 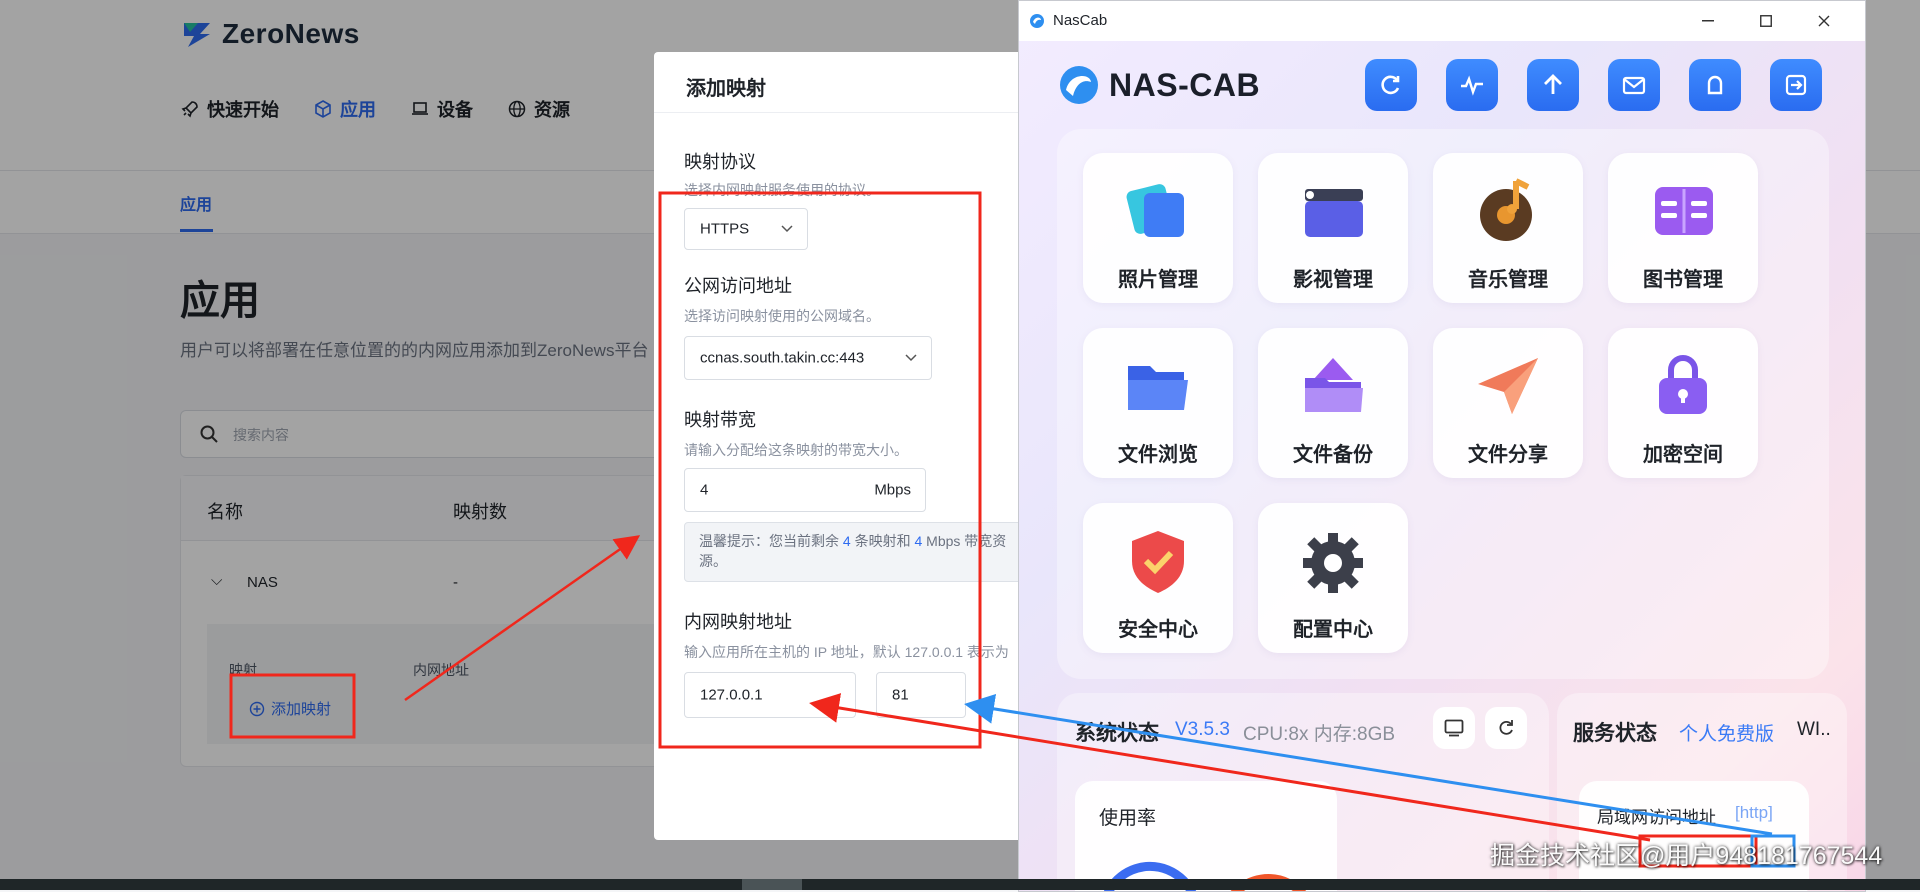 What do you see at coordinates (1158, 630) in the screenshot?
I see `app-label: 安全中心` at bounding box center [1158, 630].